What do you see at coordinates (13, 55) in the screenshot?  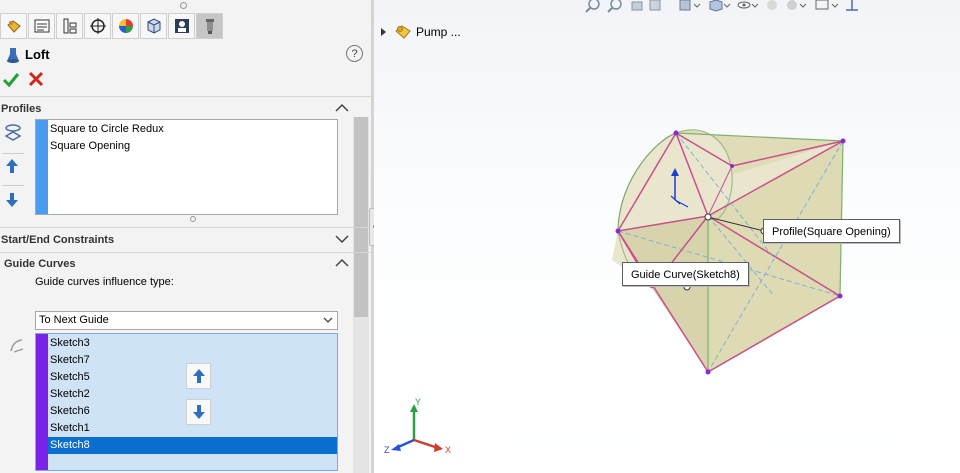 I see `loft-icon` at bounding box center [13, 55].